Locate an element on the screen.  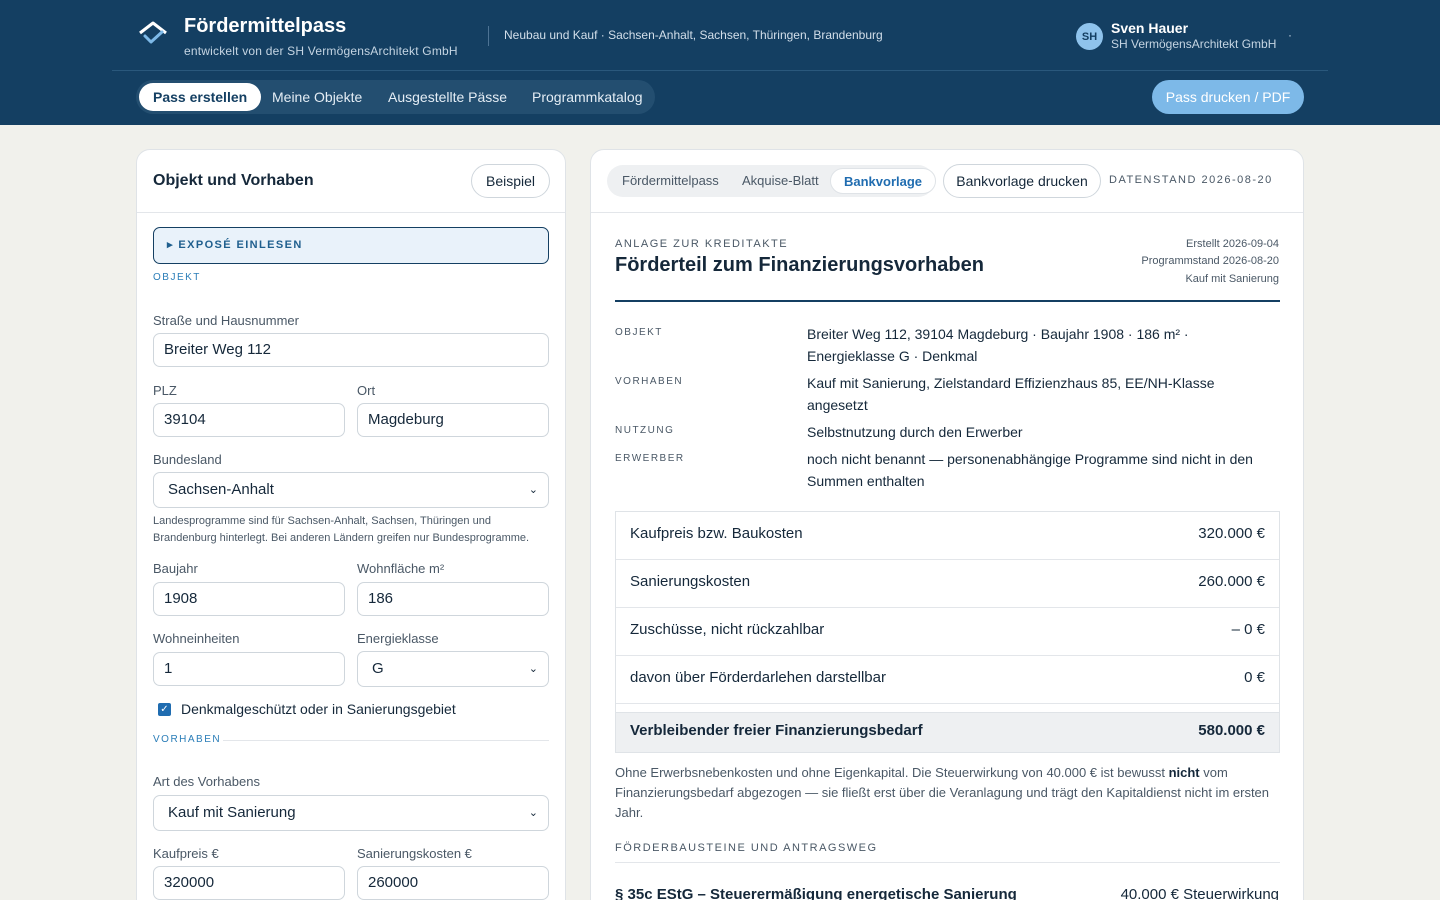
print-pass-button: Pass drucken / PDF is located at coordinates (1228, 97).